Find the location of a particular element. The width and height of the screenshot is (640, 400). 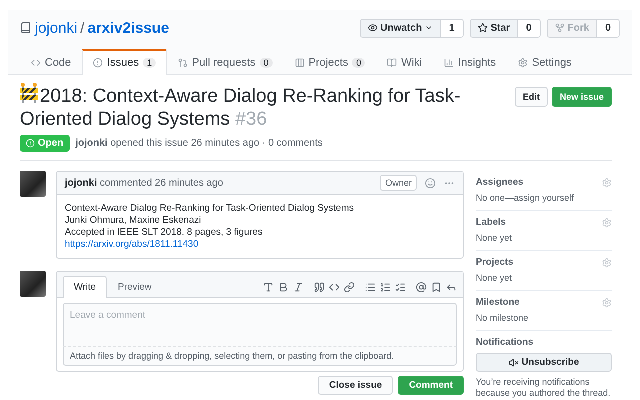

text-size-icon is located at coordinates (268, 287).